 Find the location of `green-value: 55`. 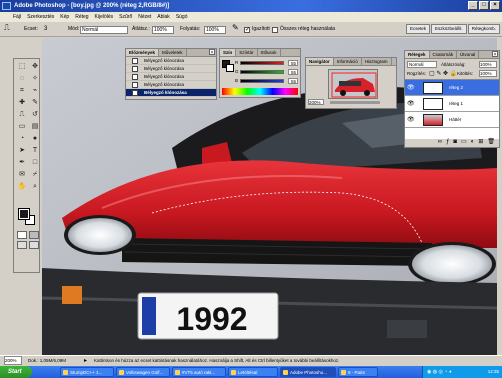

green-value: 55 is located at coordinates (293, 72).